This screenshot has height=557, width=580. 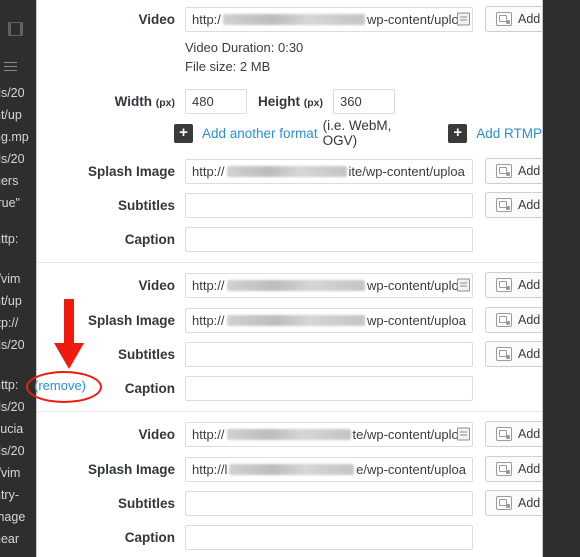 I want to click on splash-image-url-input: http://l e/wp-content/uploa, so click(x=329, y=469).